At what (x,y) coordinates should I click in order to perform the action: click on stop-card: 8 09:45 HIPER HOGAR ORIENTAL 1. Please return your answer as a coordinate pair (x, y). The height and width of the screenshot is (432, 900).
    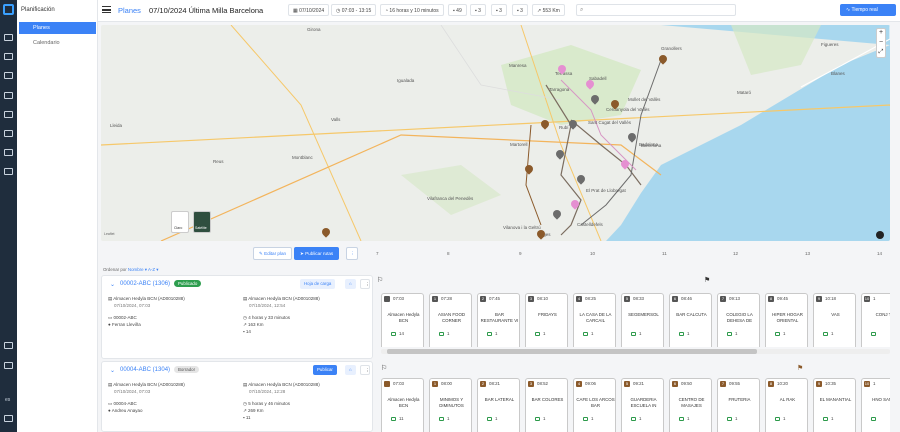
    Looking at the image, I should click on (786, 320).